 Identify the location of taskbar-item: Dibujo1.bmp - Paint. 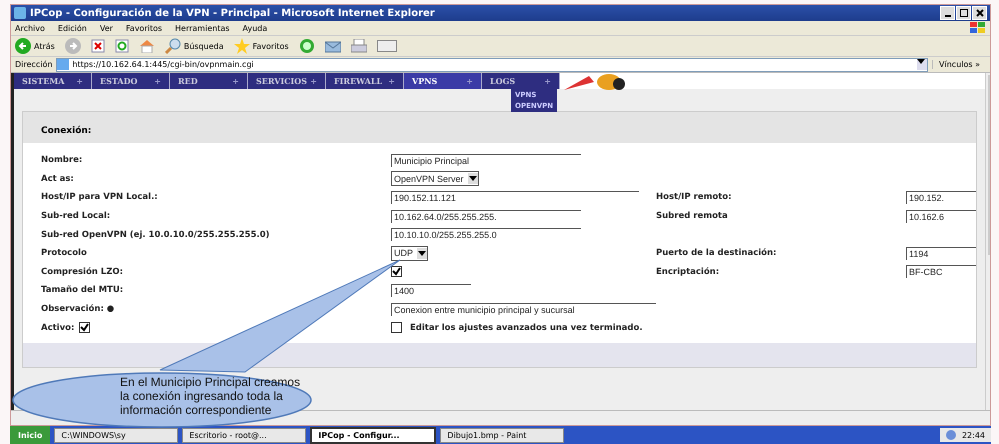
(502, 435).